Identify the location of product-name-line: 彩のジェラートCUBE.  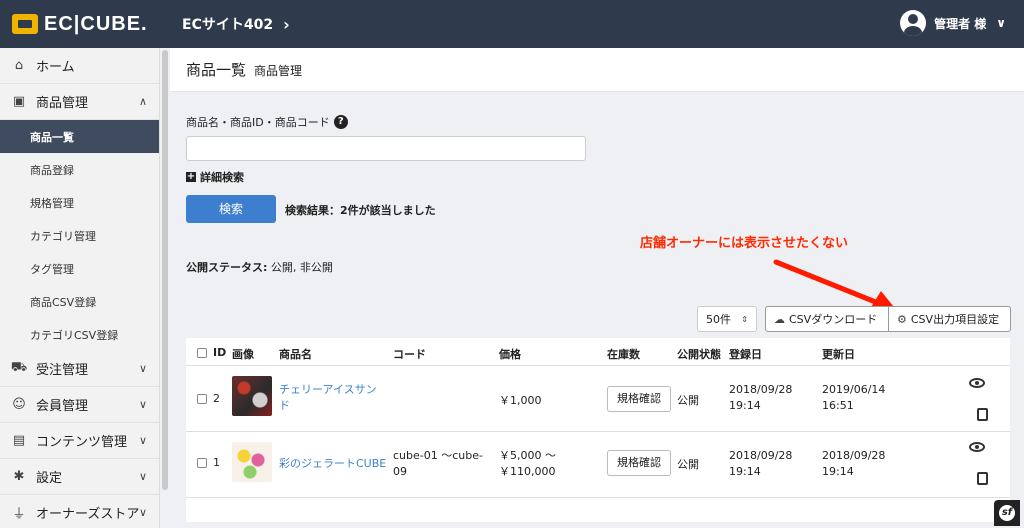
(333, 463).